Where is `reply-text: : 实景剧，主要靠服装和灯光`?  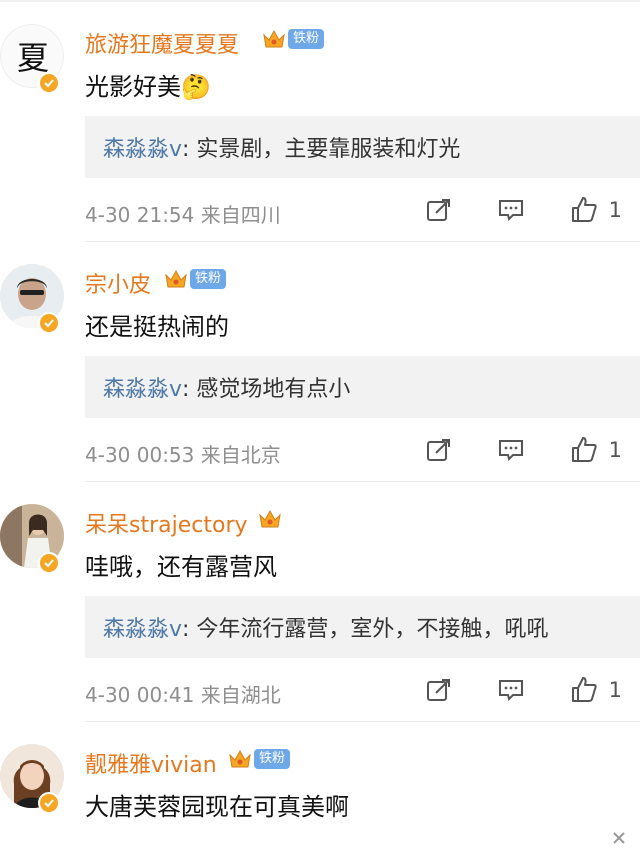 reply-text: : 实景剧，主要靠服装和灯光 is located at coordinates (321, 149).